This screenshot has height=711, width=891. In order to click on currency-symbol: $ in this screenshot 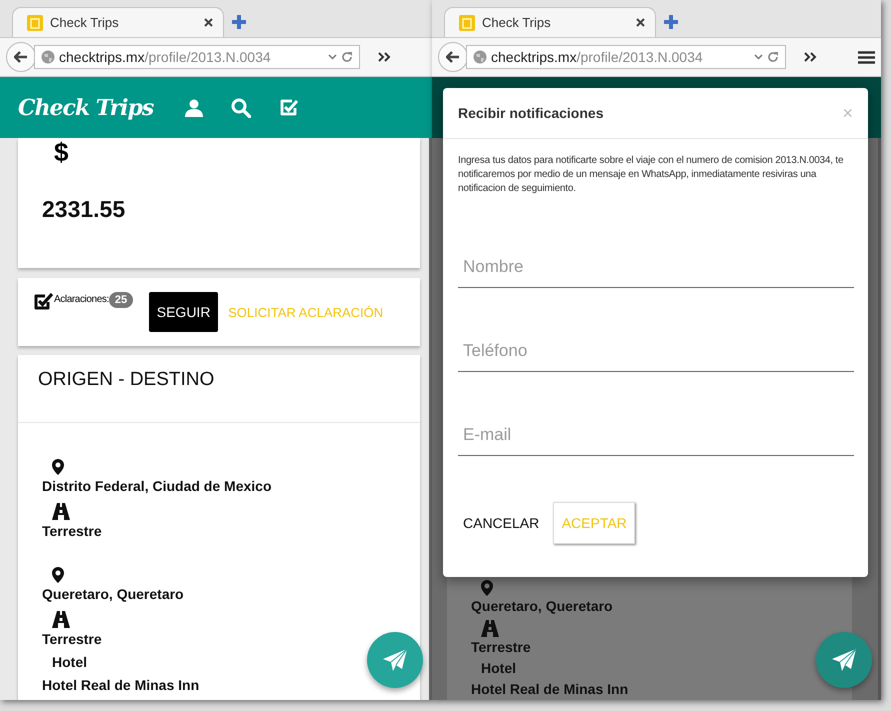, I will do `click(61, 152)`.